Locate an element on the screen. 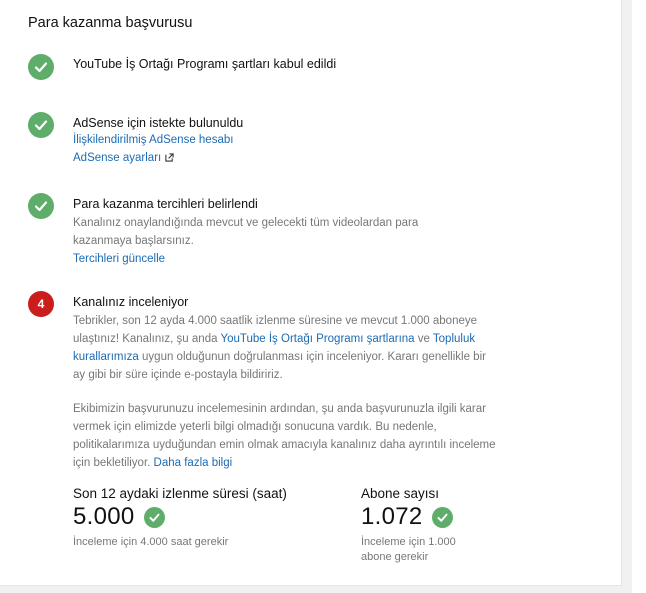  learn-more-link: Daha fazla bilgi is located at coordinates (193, 463).